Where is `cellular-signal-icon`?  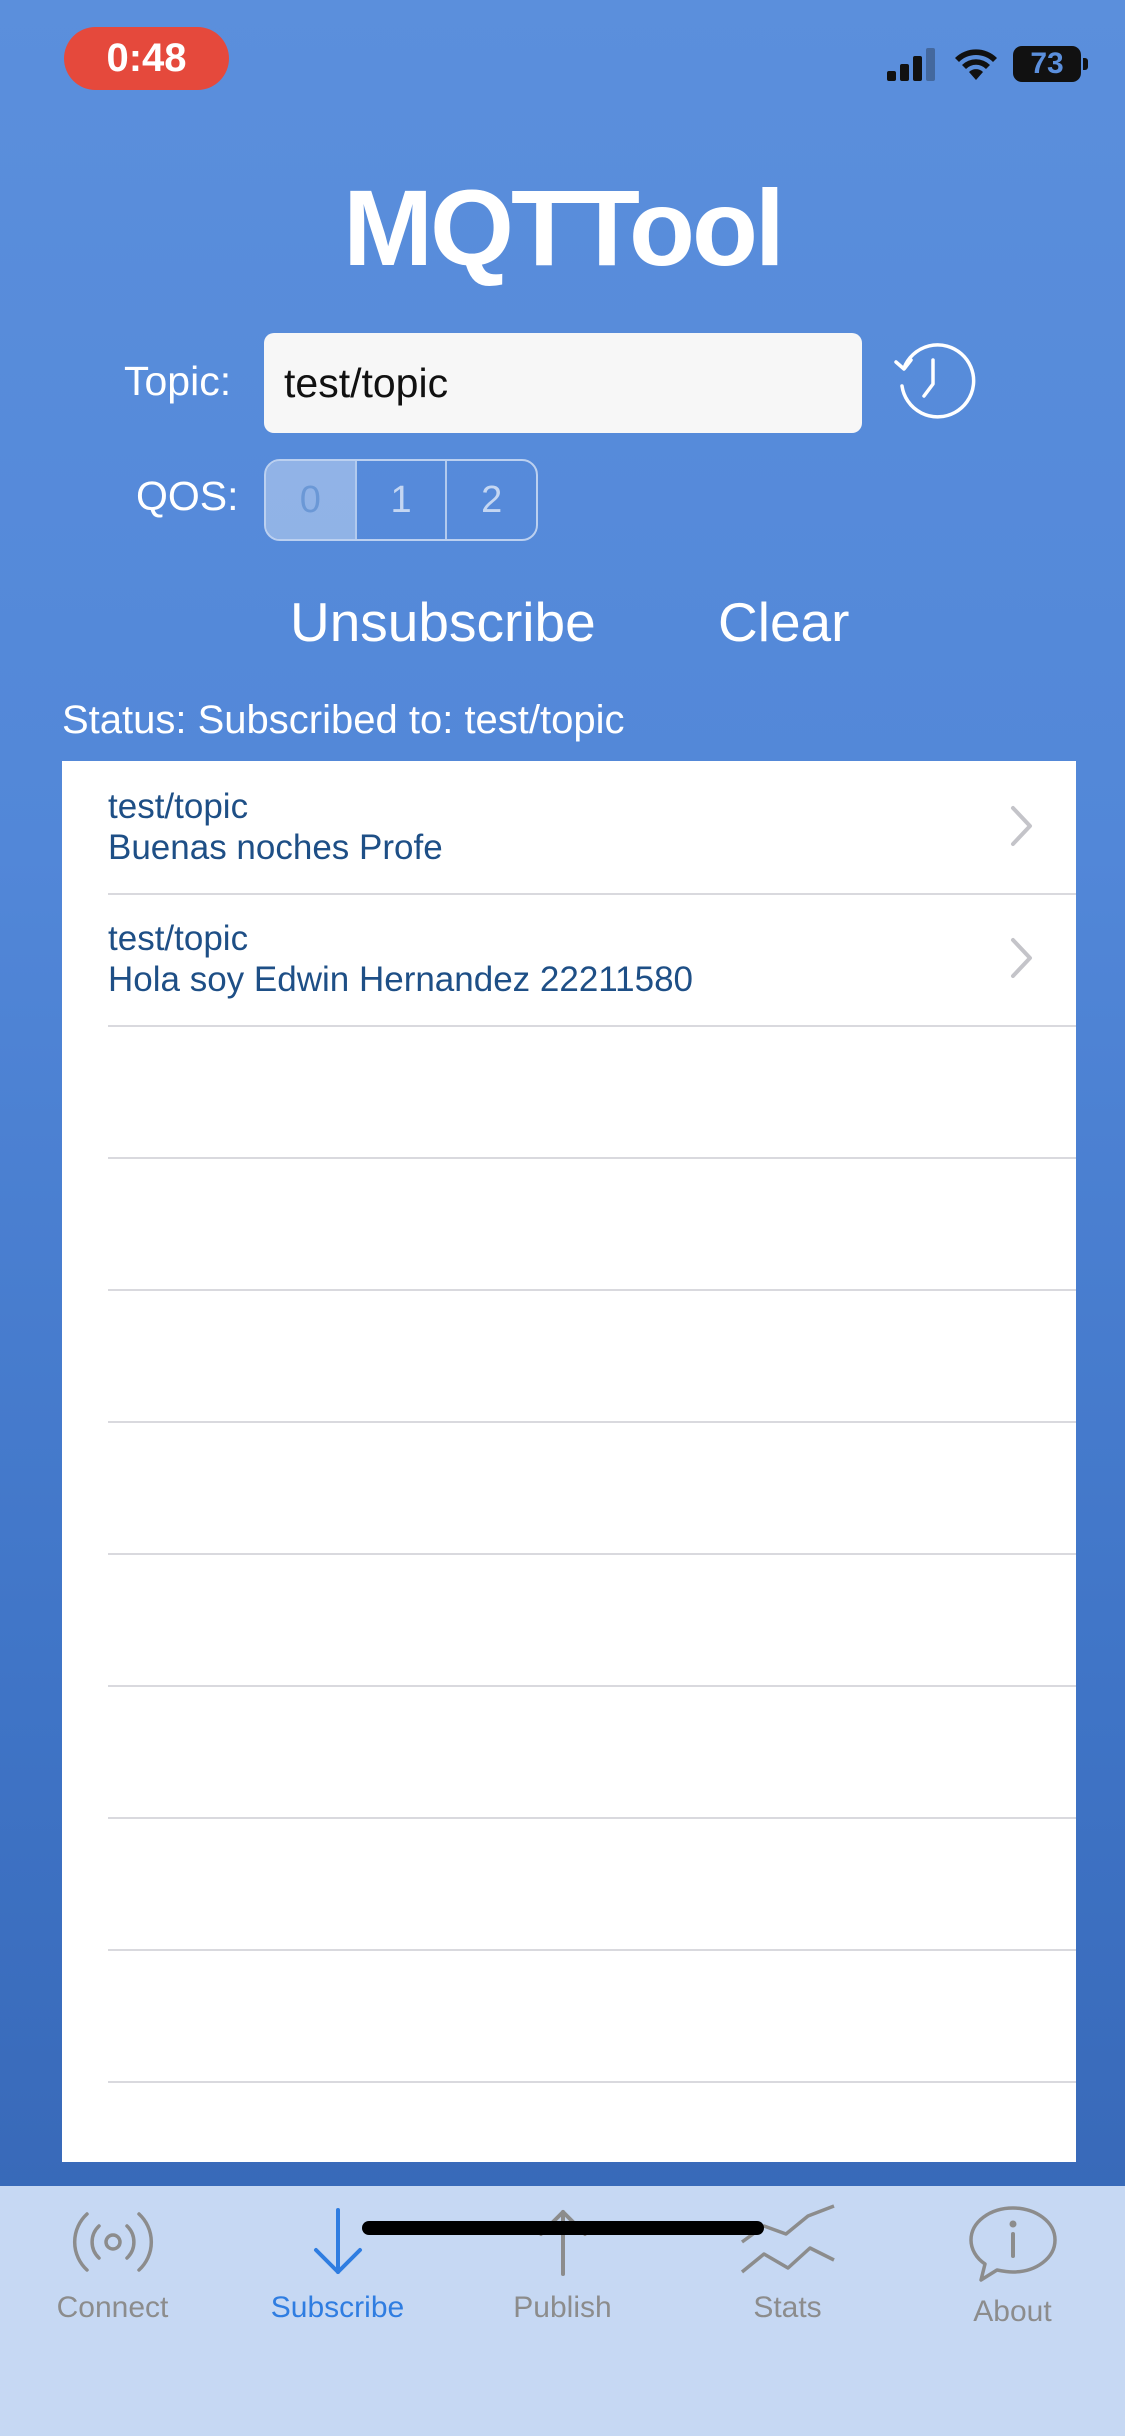
cellular-signal-icon is located at coordinates (911, 64).